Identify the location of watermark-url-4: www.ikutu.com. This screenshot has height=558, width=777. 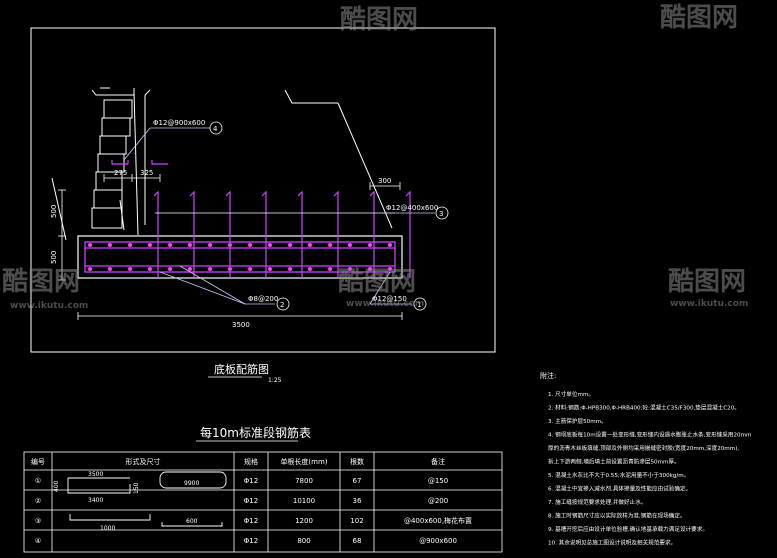
(385, 304).